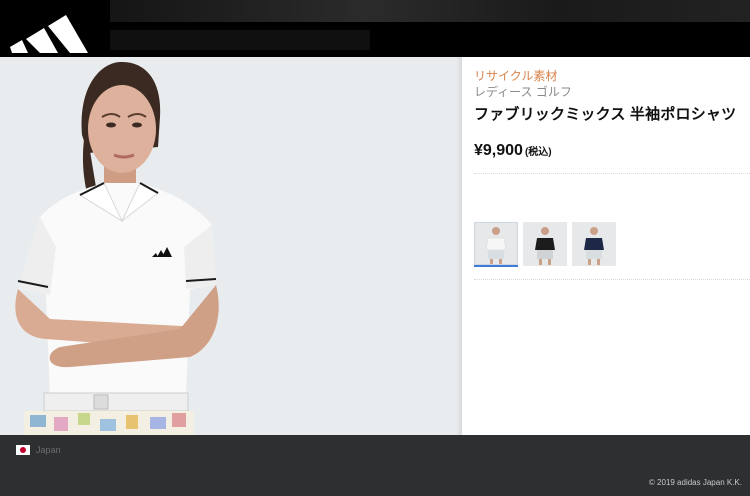 The height and width of the screenshot is (496, 750). Describe the element at coordinates (375, 465) in the screenshot. I see `site-footer: Japan © 2019 adidas Japan K.K.` at that location.